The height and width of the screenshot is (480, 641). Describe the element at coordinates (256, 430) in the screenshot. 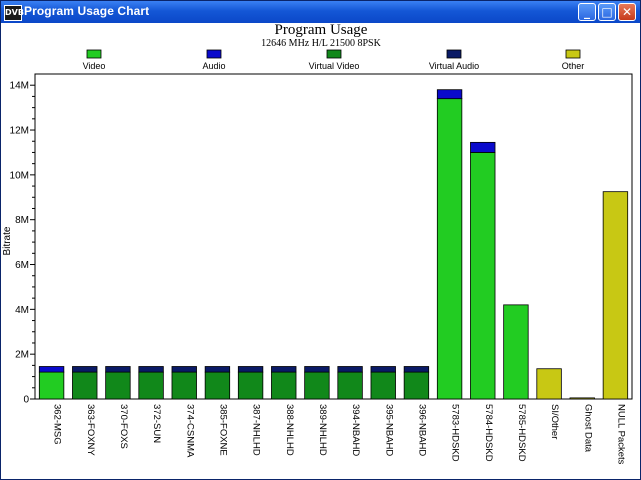

I see `x-tick-label: 387-NHLHD` at that location.